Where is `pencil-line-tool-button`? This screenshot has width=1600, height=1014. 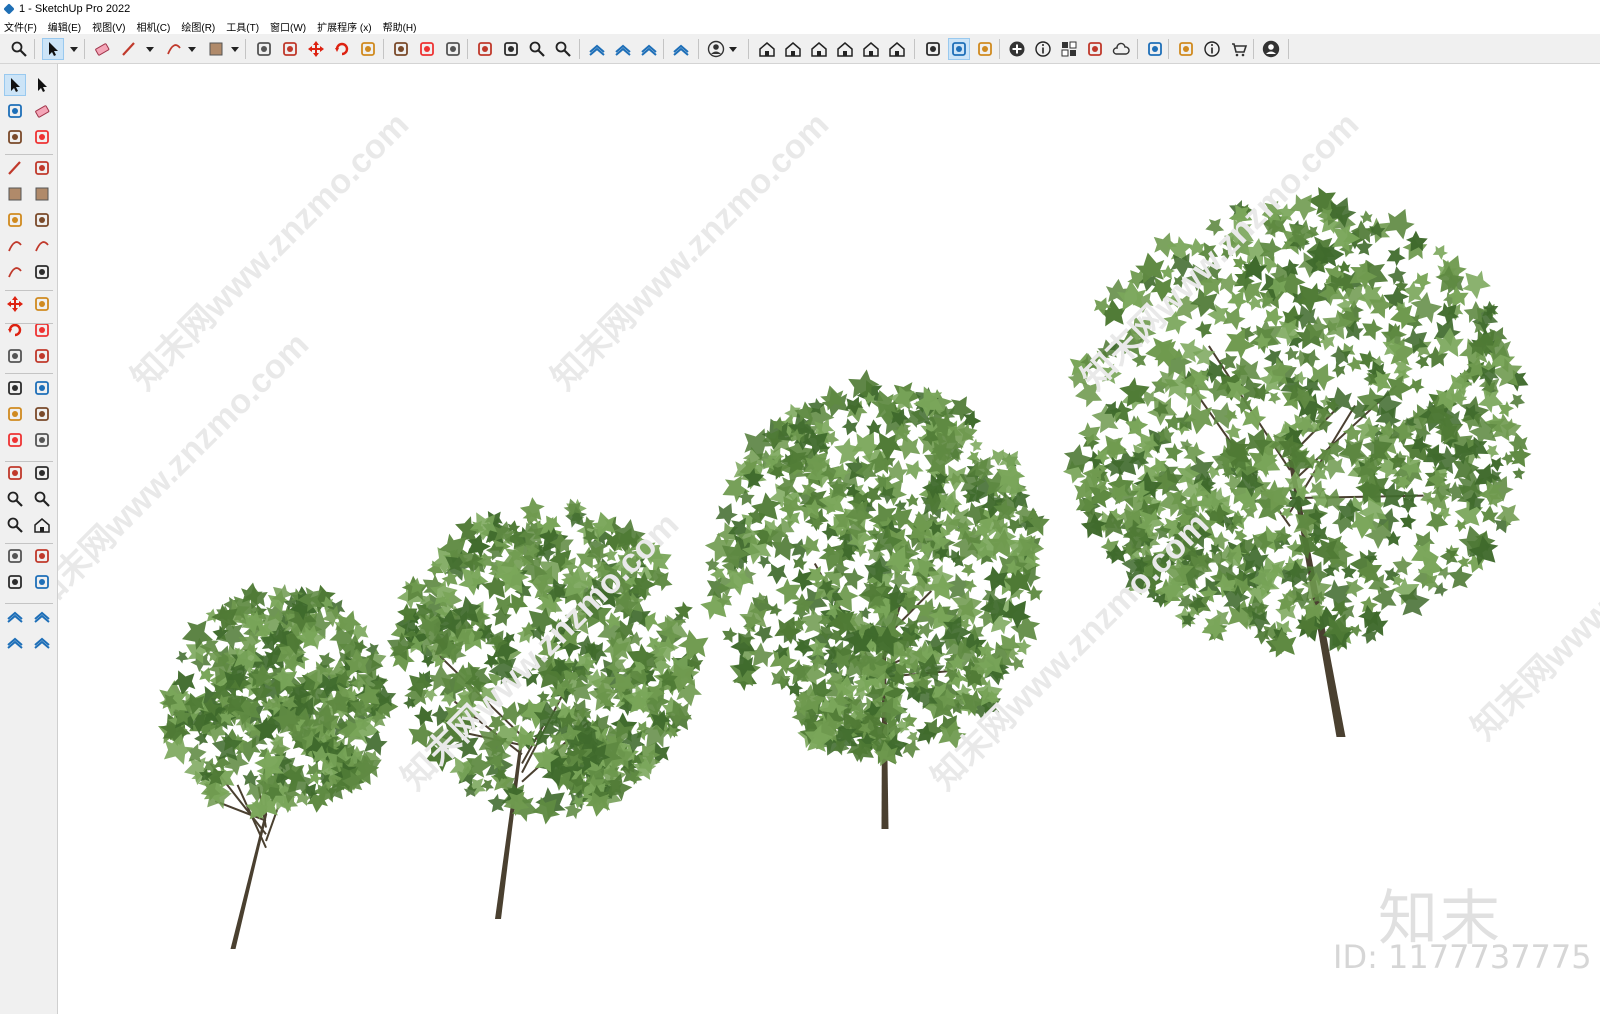 pencil-line-tool-button is located at coordinates (15, 168).